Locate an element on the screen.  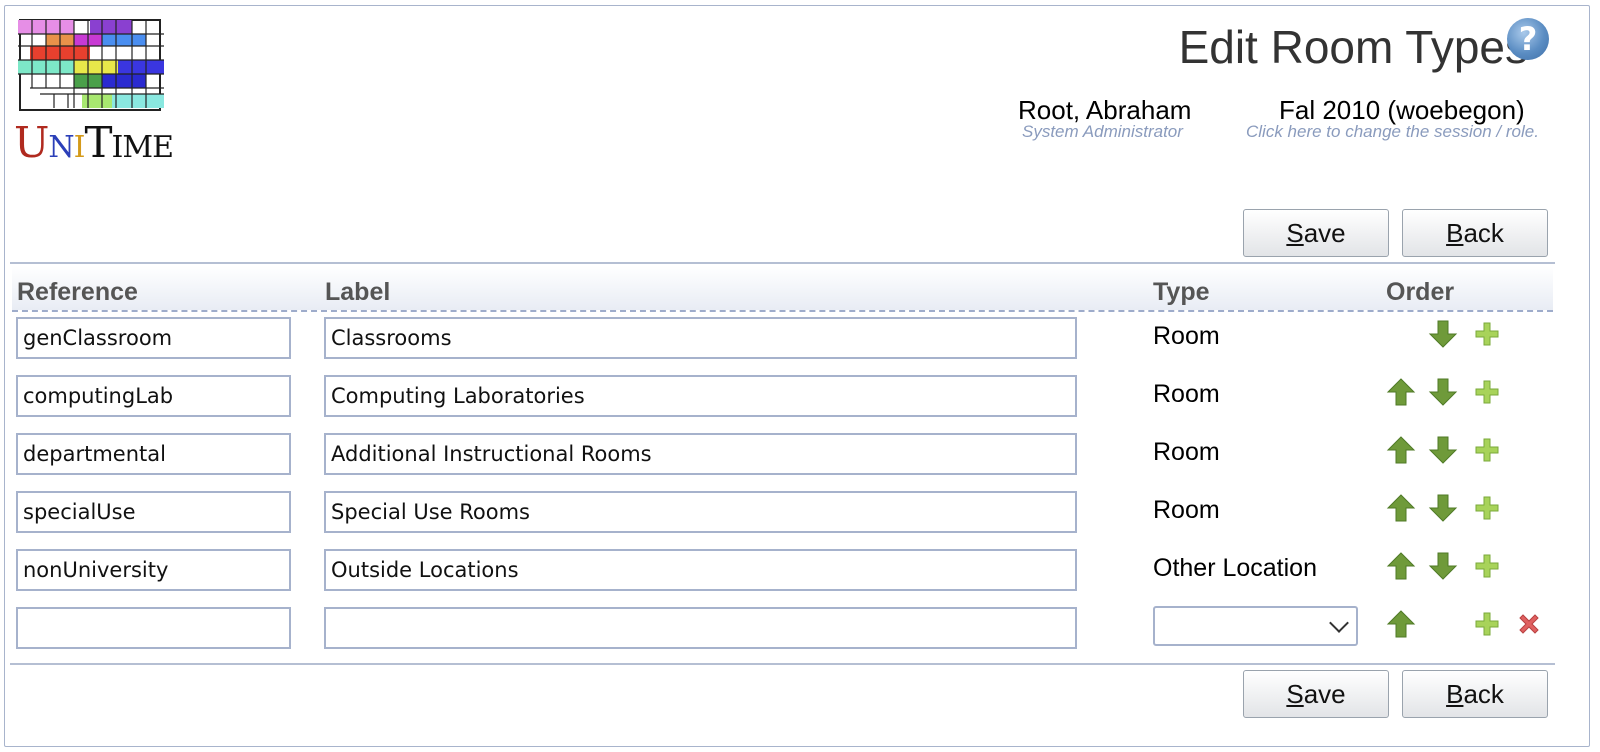
chevron-down-icon is located at coordinates (1339, 623).